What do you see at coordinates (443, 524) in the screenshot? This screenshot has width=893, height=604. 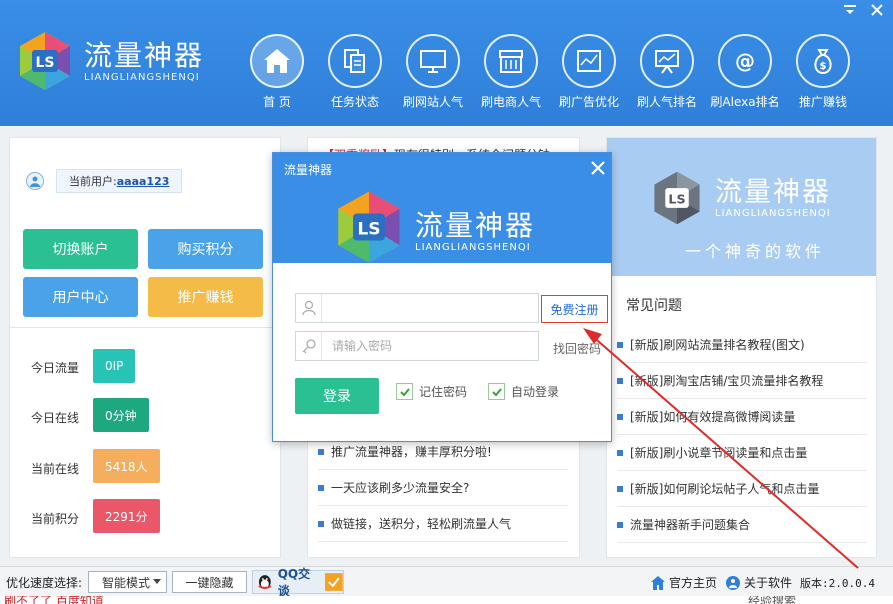 I see `news-item: 做链接，送积分，轻松刷流量人气` at bounding box center [443, 524].